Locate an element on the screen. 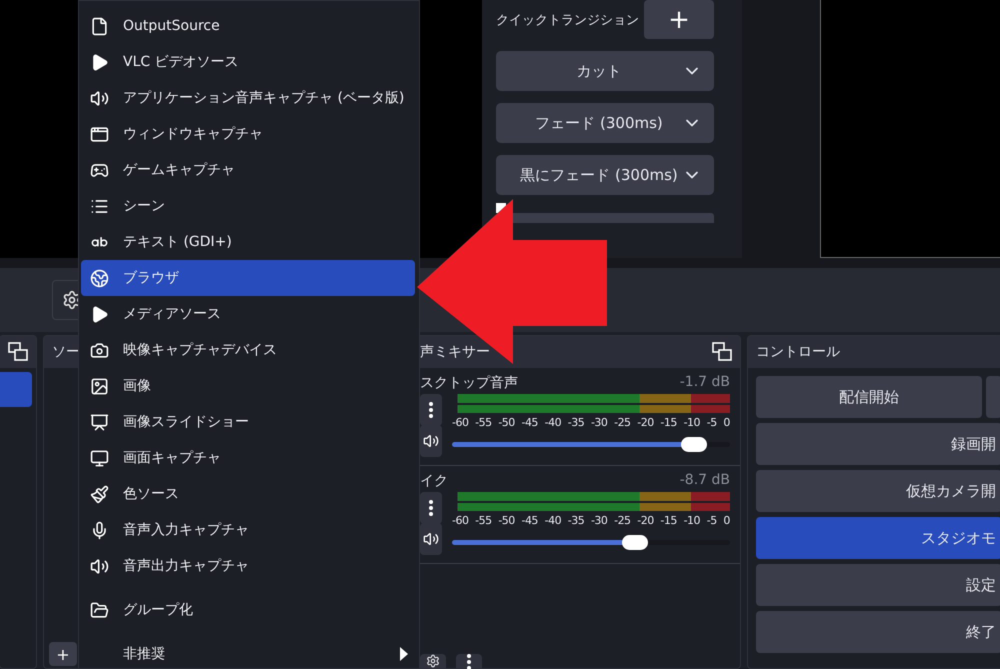 This screenshot has width=1000, height=669. menu-item: 非推奨 is located at coordinates (248, 652).